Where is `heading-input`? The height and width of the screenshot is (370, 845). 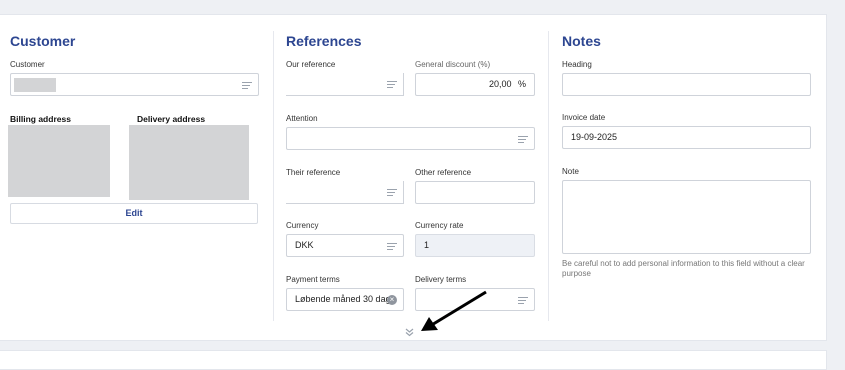
heading-input is located at coordinates (686, 84).